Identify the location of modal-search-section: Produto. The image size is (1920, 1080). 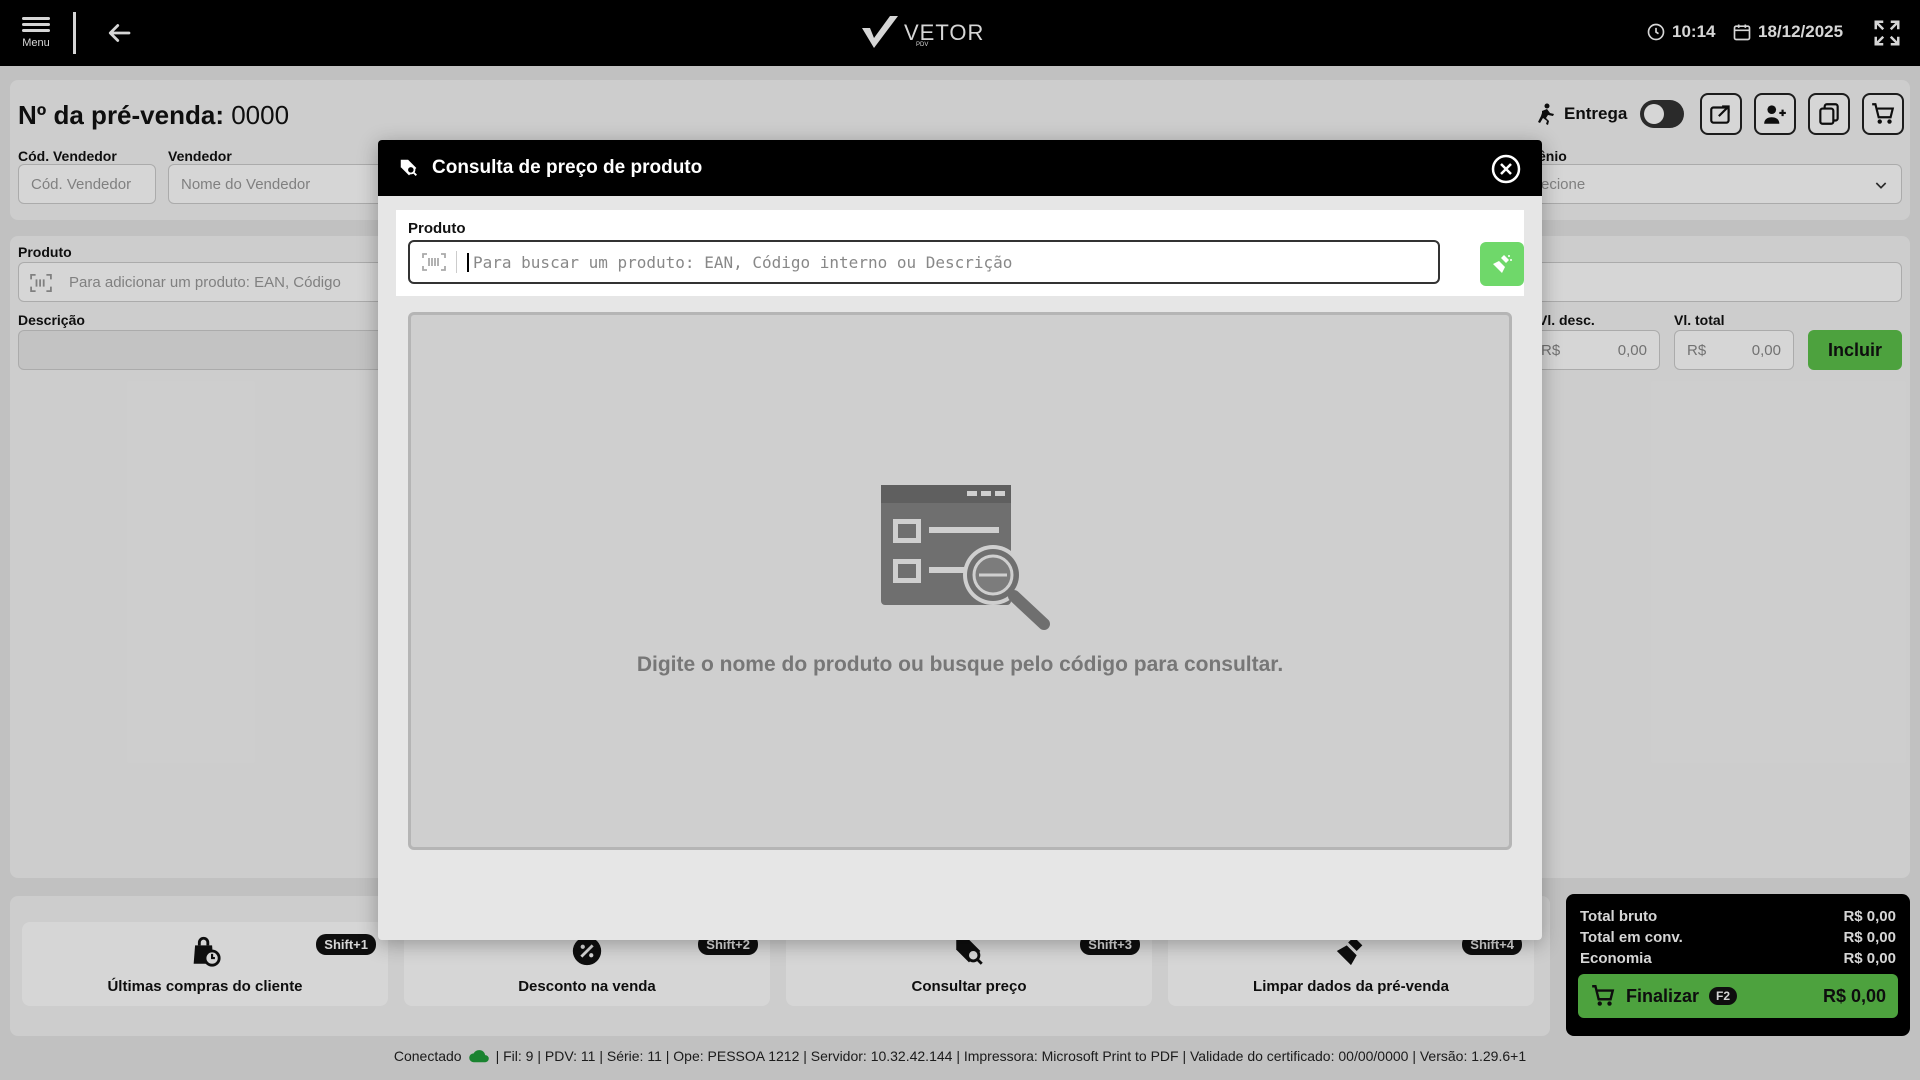
(960, 253).